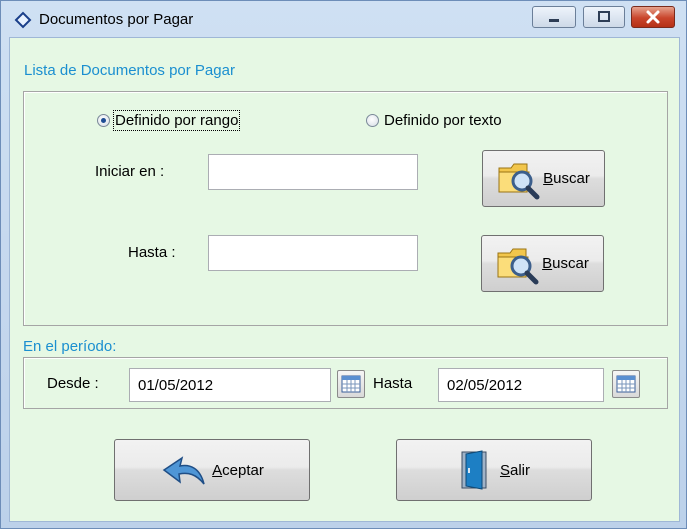  I want to click on close-button, so click(653, 17).